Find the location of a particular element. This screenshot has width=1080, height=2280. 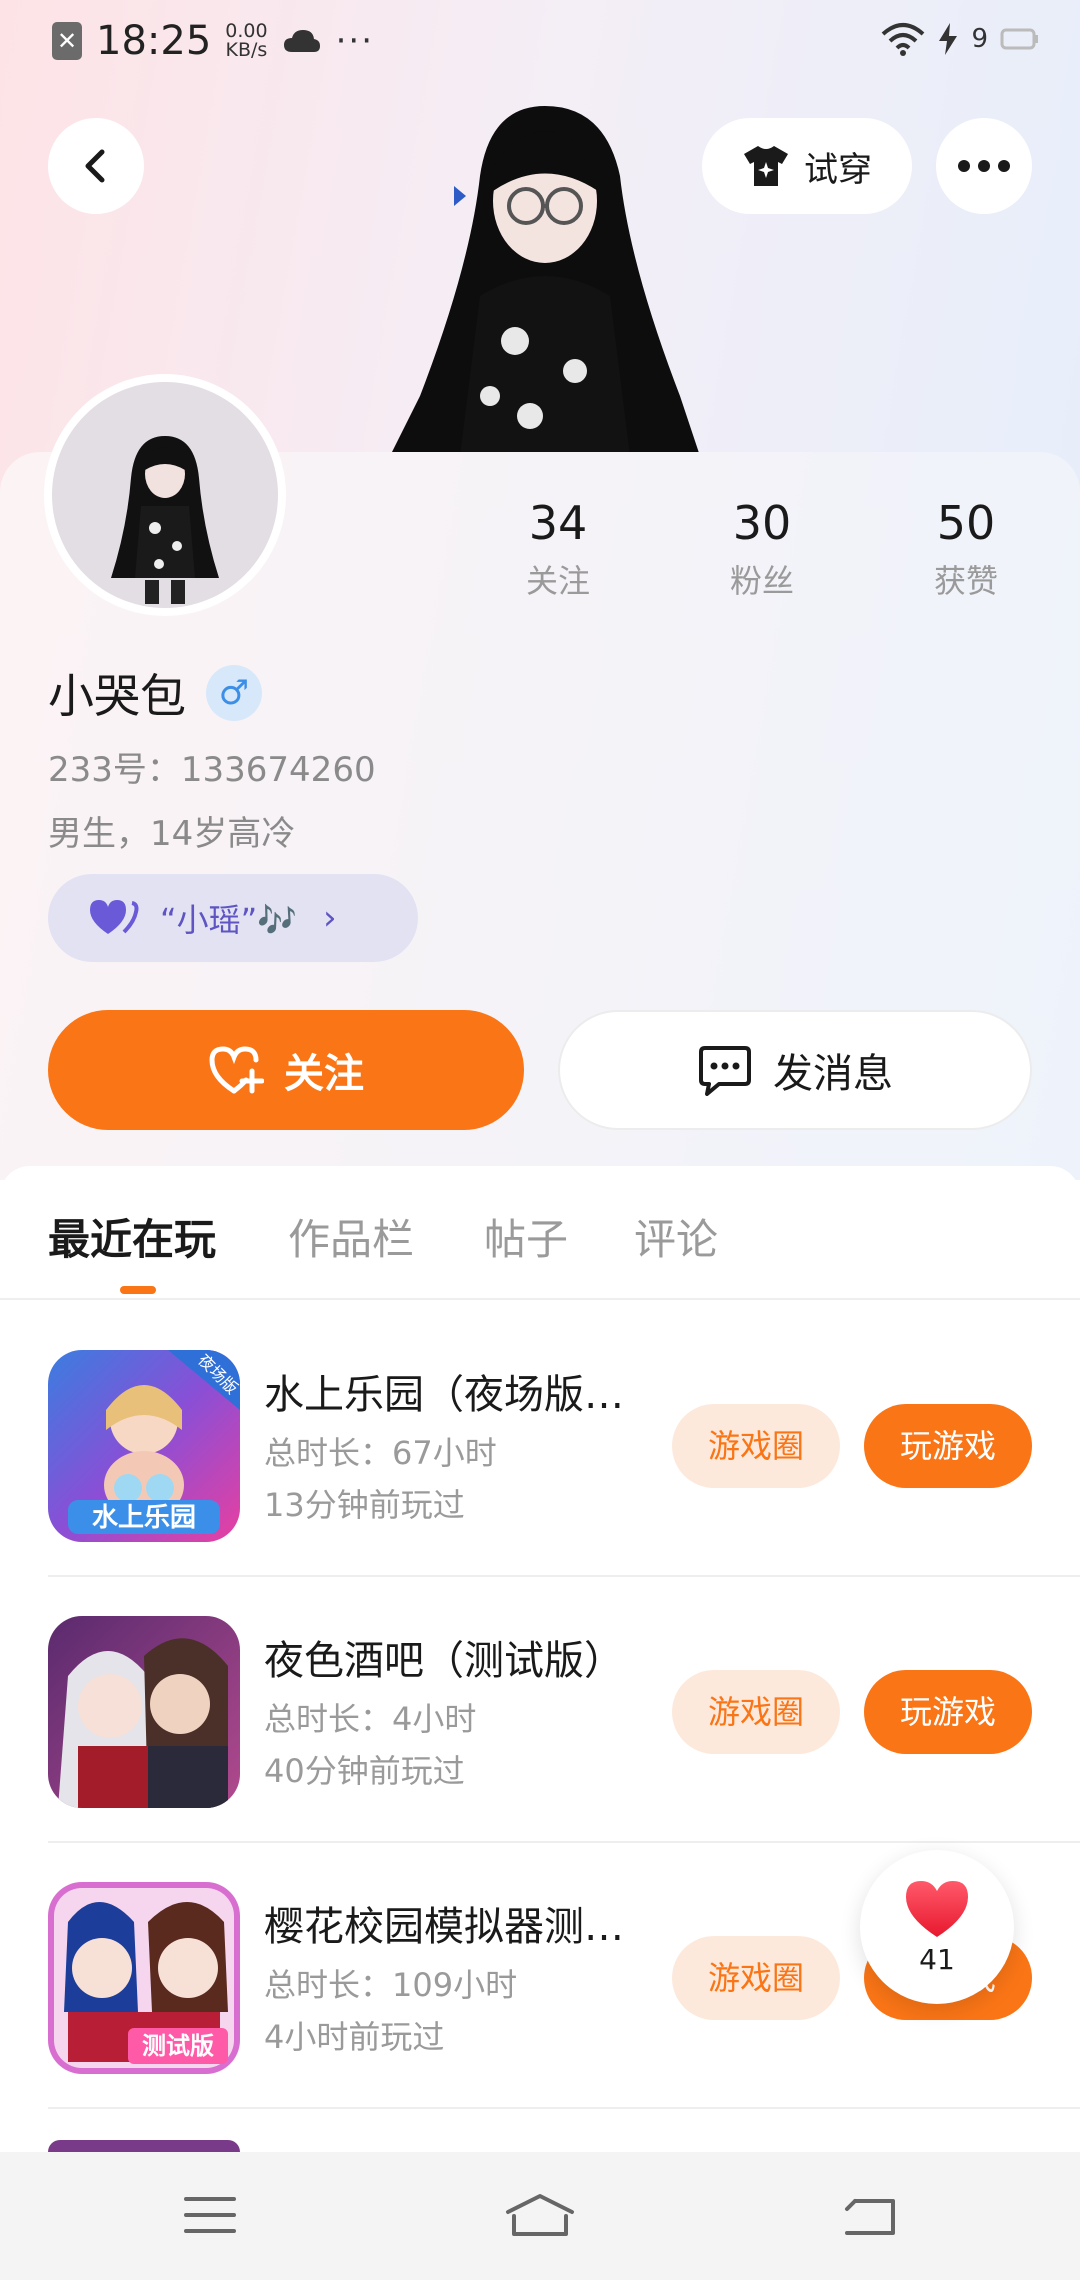

game-icon-text: 水上乐园 is located at coordinates (144, 1518).